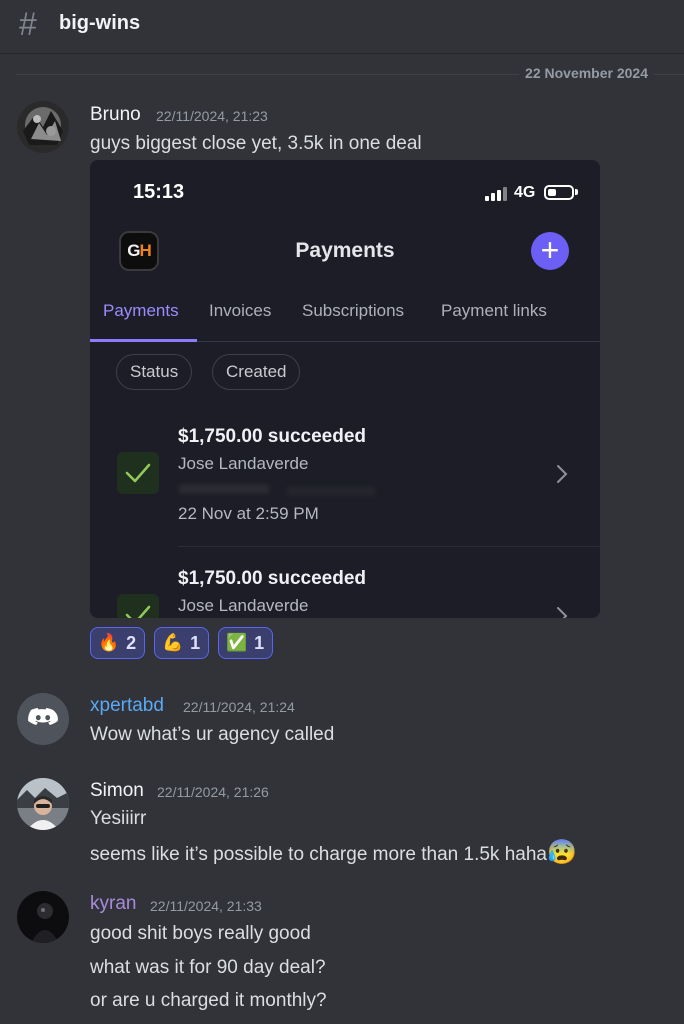 This screenshot has height=1024, width=684. Describe the element at coordinates (213, 792) in the screenshot. I see `message-timestamp: 22/11/2024, 21:26` at that location.